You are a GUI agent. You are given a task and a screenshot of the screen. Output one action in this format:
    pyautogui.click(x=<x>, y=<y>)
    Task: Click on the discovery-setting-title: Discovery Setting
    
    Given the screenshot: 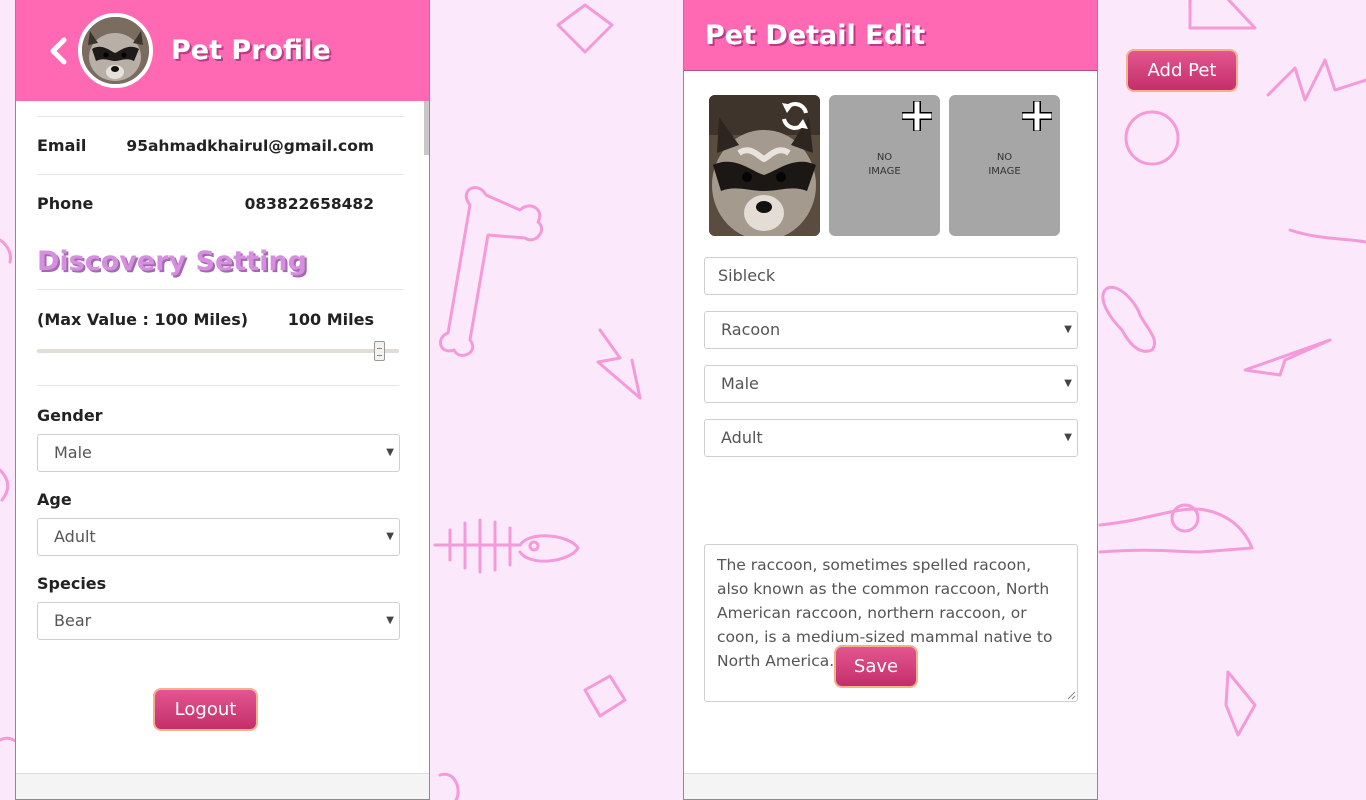 What is the action you would take?
    pyautogui.click(x=220, y=265)
    